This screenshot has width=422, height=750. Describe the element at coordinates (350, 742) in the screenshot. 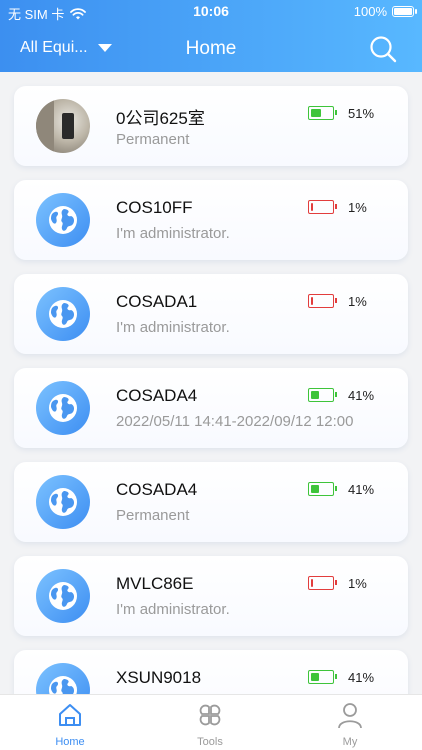

I see `tab-label: My` at that location.